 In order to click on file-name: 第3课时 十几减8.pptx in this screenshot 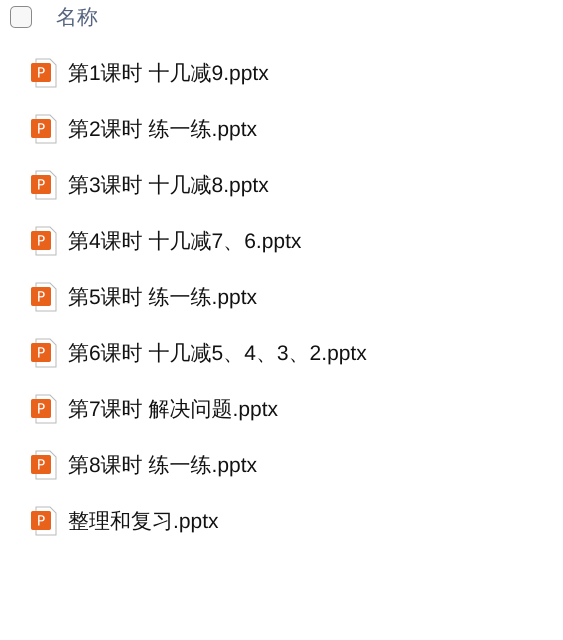, I will do `click(168, 185)`.